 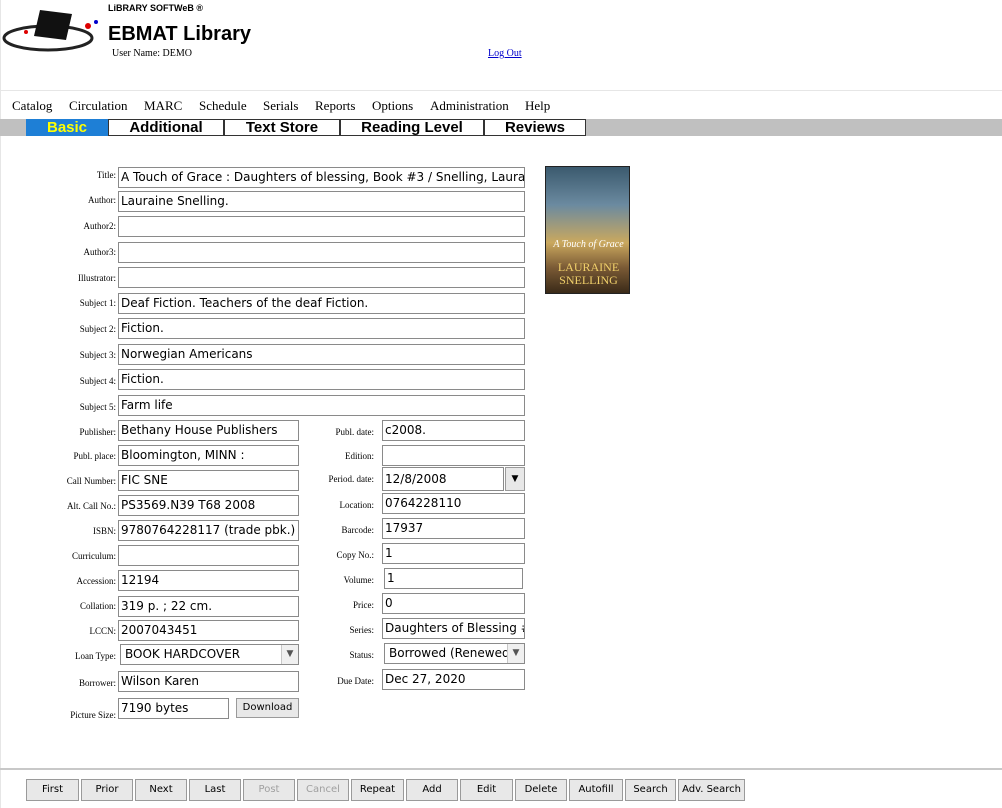 I want to click on logout-link: Log Out, so click(x=505, y=53).